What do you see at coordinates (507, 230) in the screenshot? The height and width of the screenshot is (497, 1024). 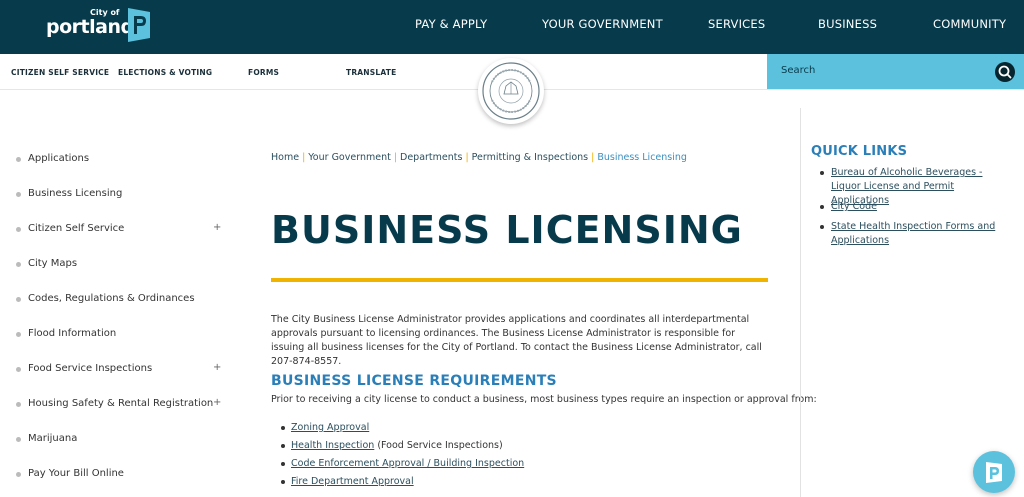 I see `page-title: BUSINESS LICENSING` at bounding box center [507, 230].